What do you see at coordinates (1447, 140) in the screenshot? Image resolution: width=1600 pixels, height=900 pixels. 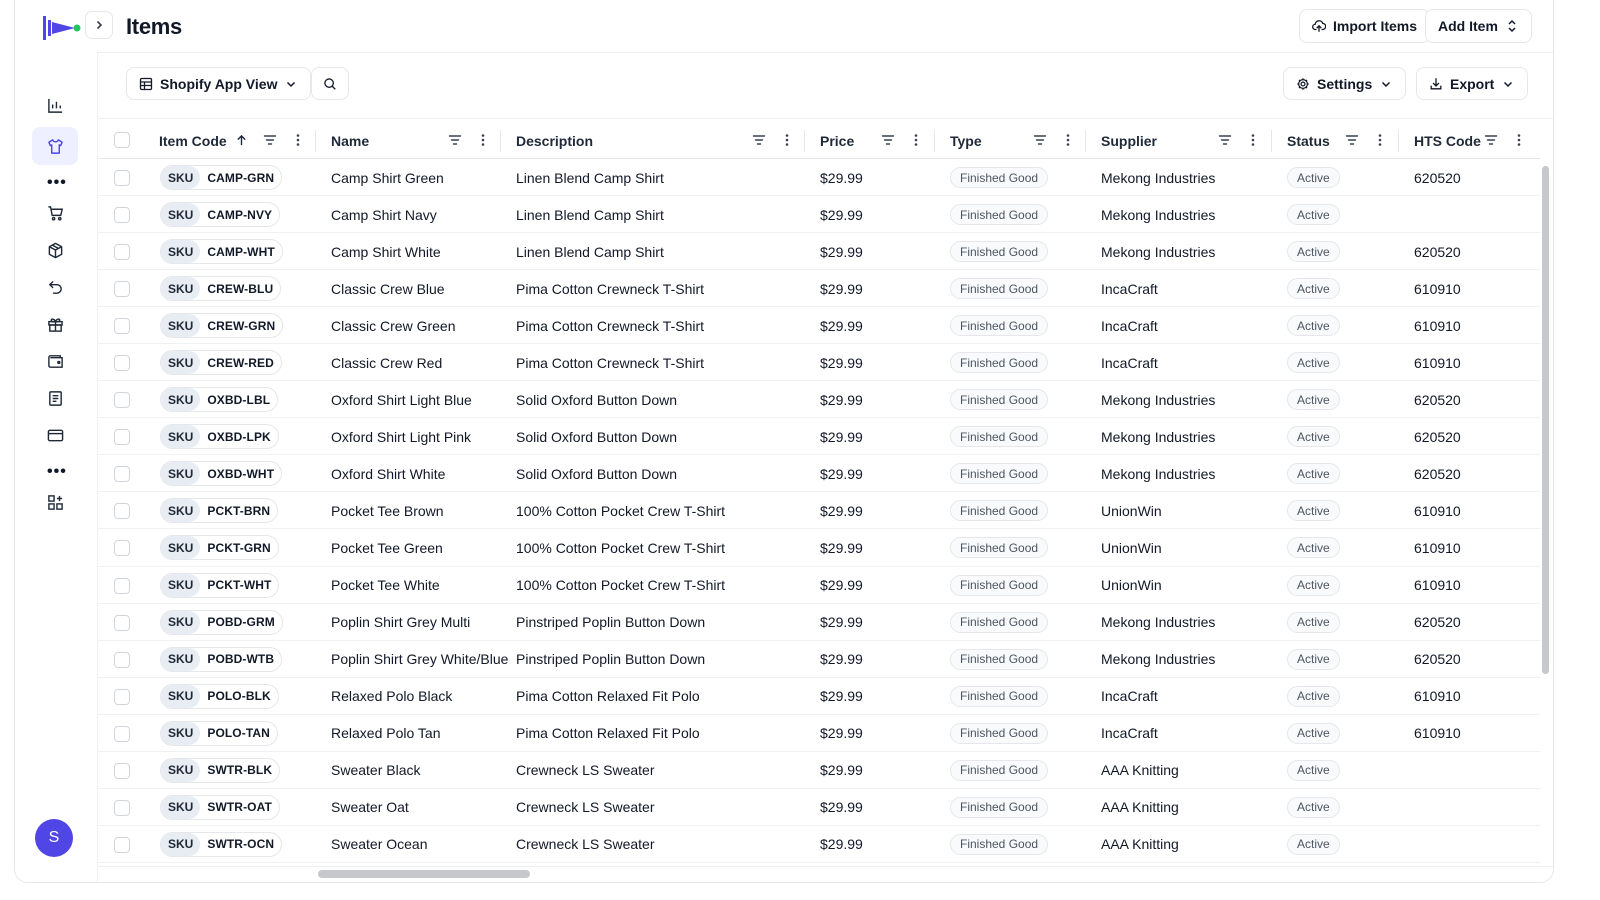 I see `column-header-hts: HTS Code` at bounding box center [1447, 140].